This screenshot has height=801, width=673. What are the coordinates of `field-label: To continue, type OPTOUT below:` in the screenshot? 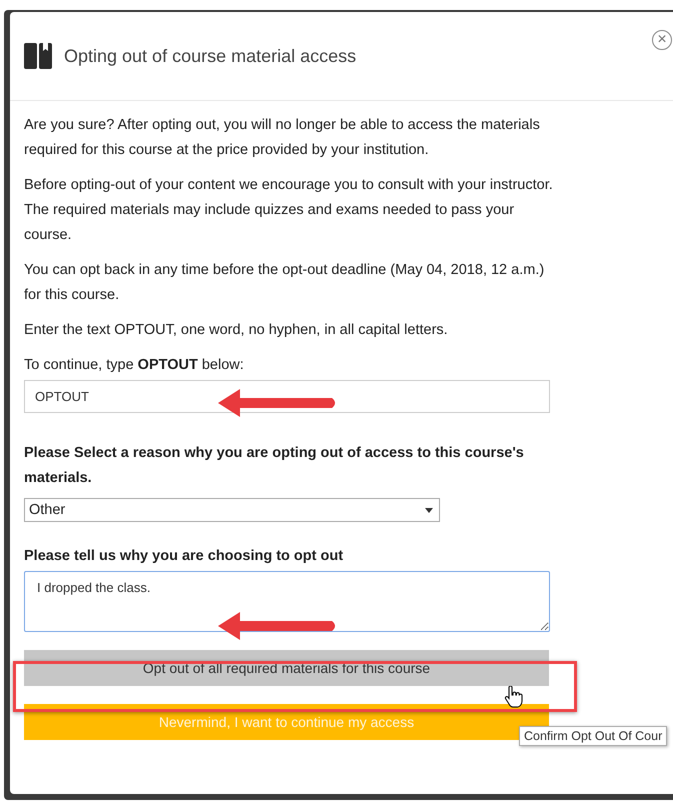 It's located at (134, 365).